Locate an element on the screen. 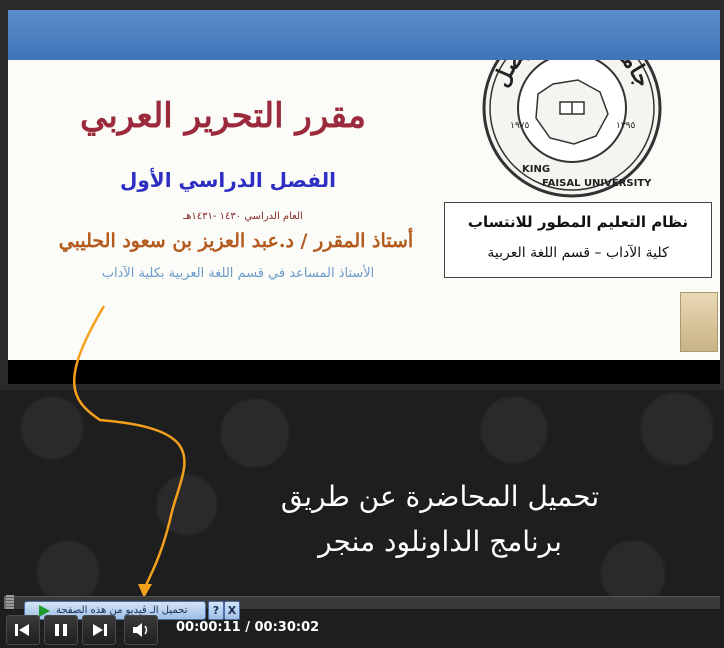  slide-top-band is located at coordinates (364, 35).